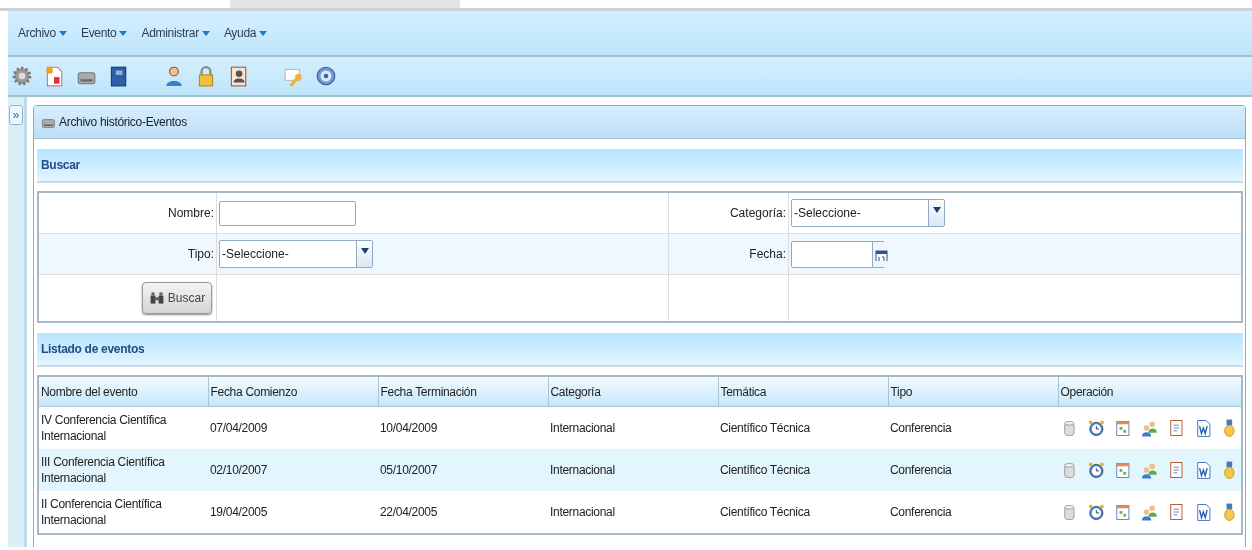 The width and height of the screenshot is (1252, 550). What do you see at coordinates (245, 33) in the screenshot?
I see `menu-item: Ayuda` at bounding box center [245, 33].